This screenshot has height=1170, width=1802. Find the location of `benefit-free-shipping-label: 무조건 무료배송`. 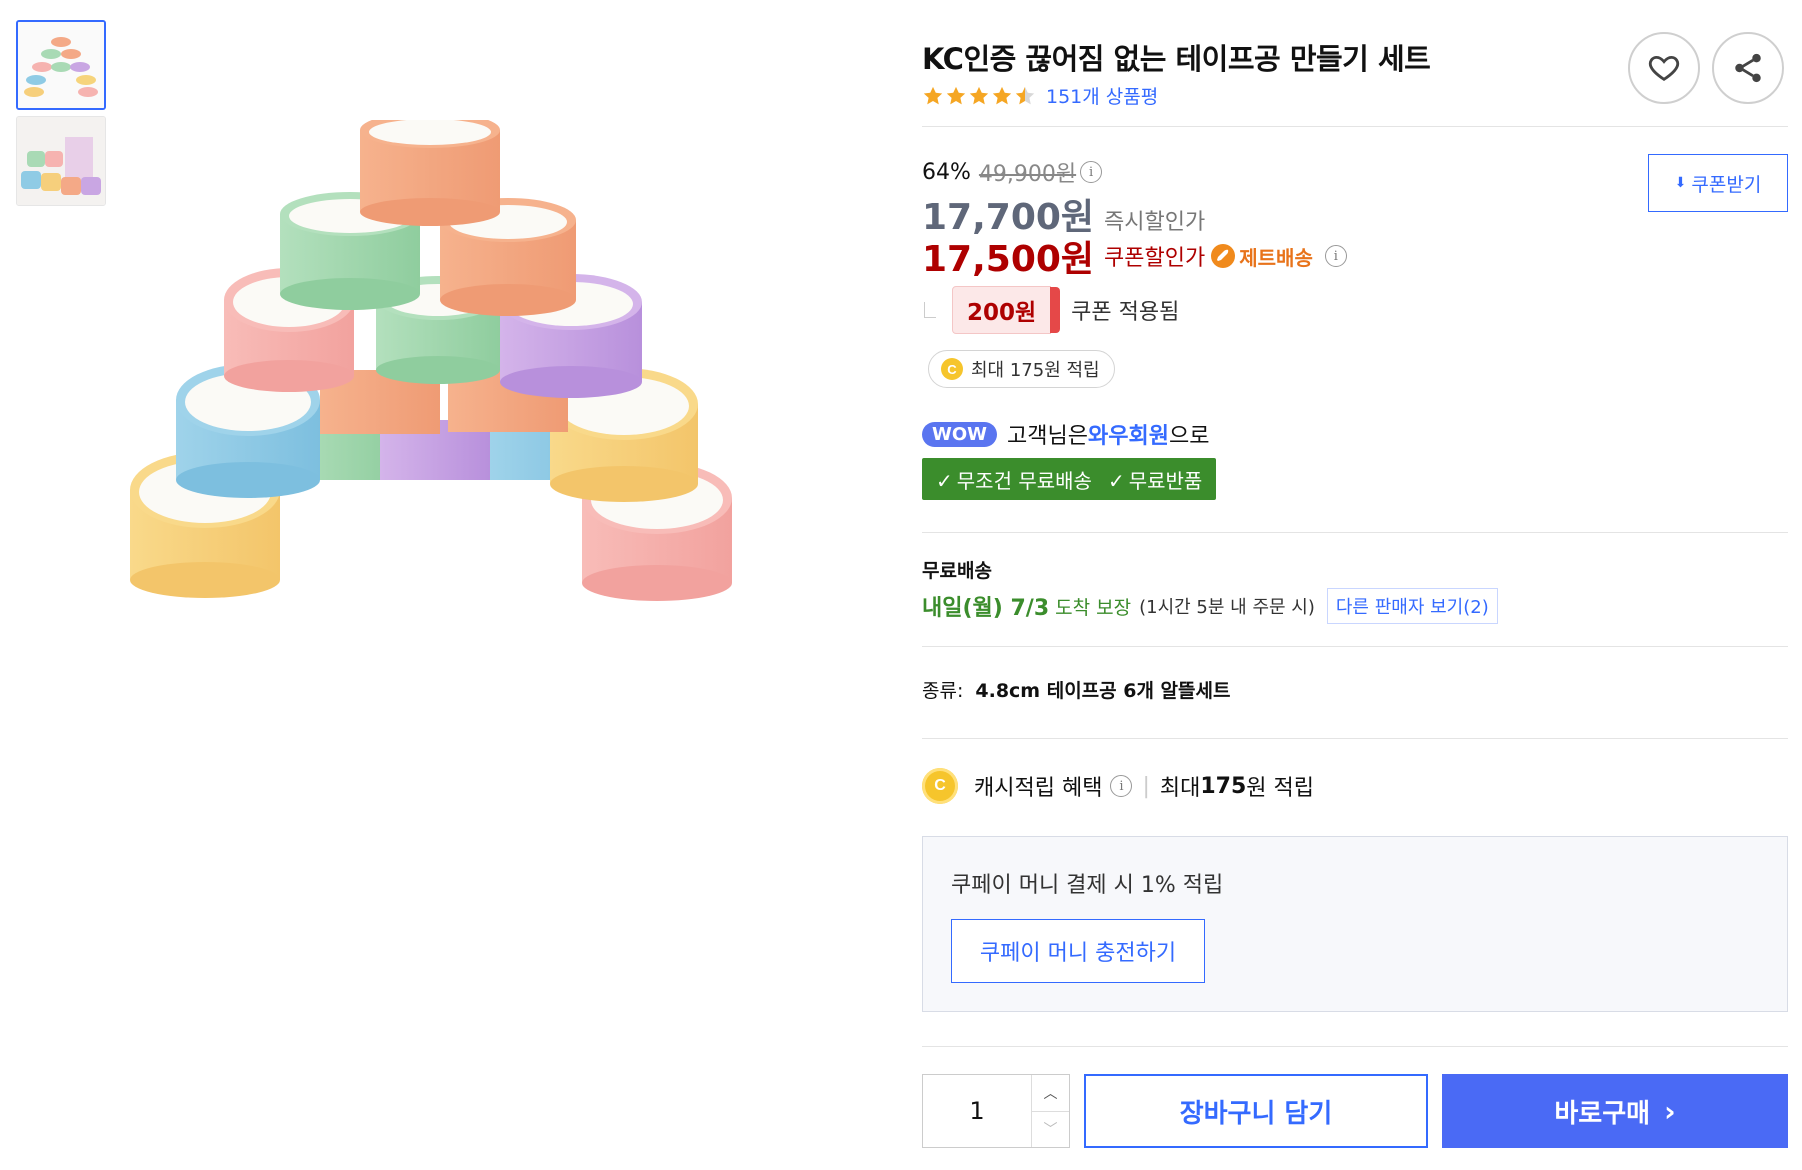

benefit-free-shipping-label: 무조건 무료배송 is located at coordinates (1024, 480).